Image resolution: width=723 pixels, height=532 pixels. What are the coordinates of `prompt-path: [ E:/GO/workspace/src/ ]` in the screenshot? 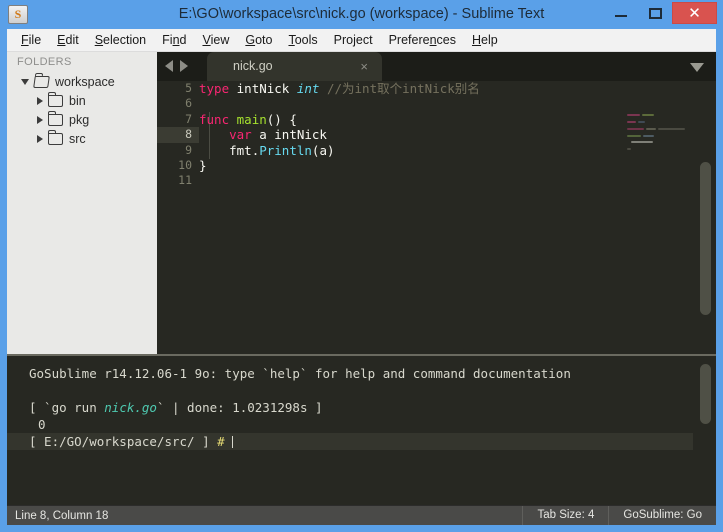 It's located at (119, 441).